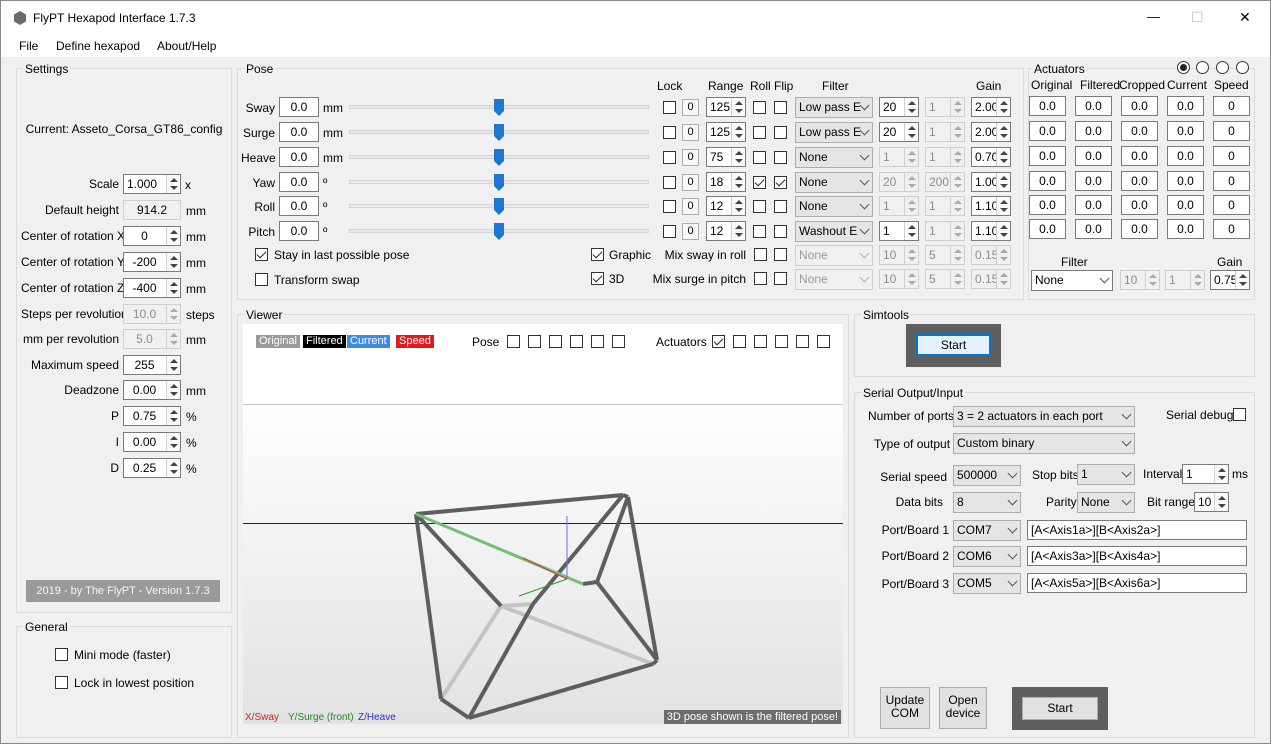  I want to click on mix-sway-roll-checkbox, so click(760, 254).